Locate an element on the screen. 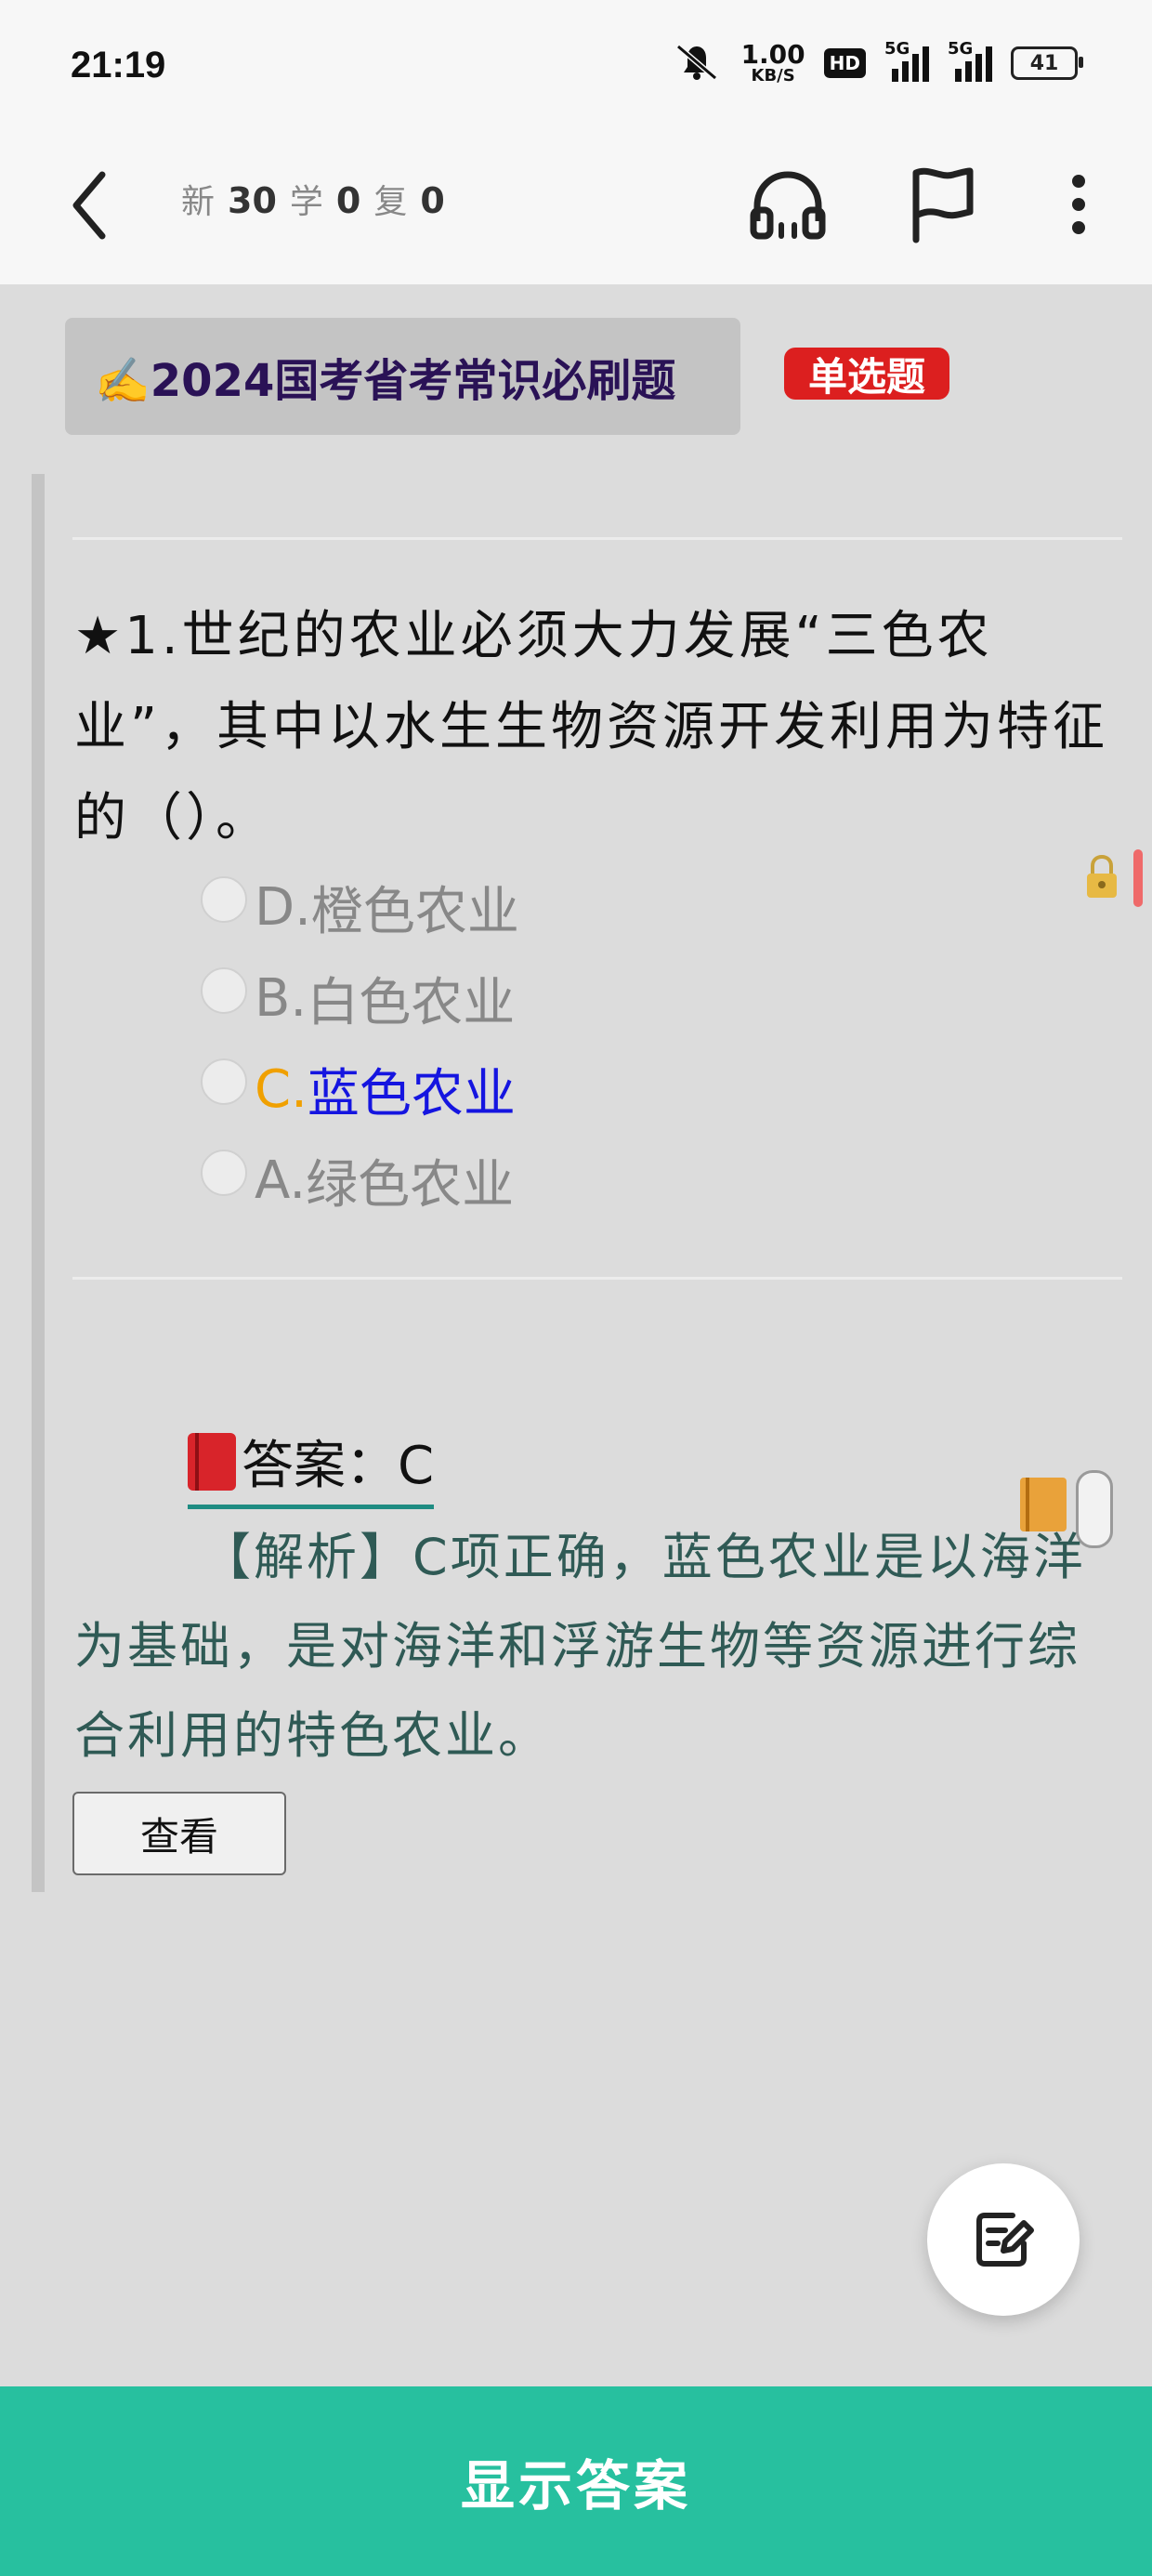 Image resolution: width=1152 pixels, height=2576 pixels. learn-count: 0 is located at coordinates (348, 200).